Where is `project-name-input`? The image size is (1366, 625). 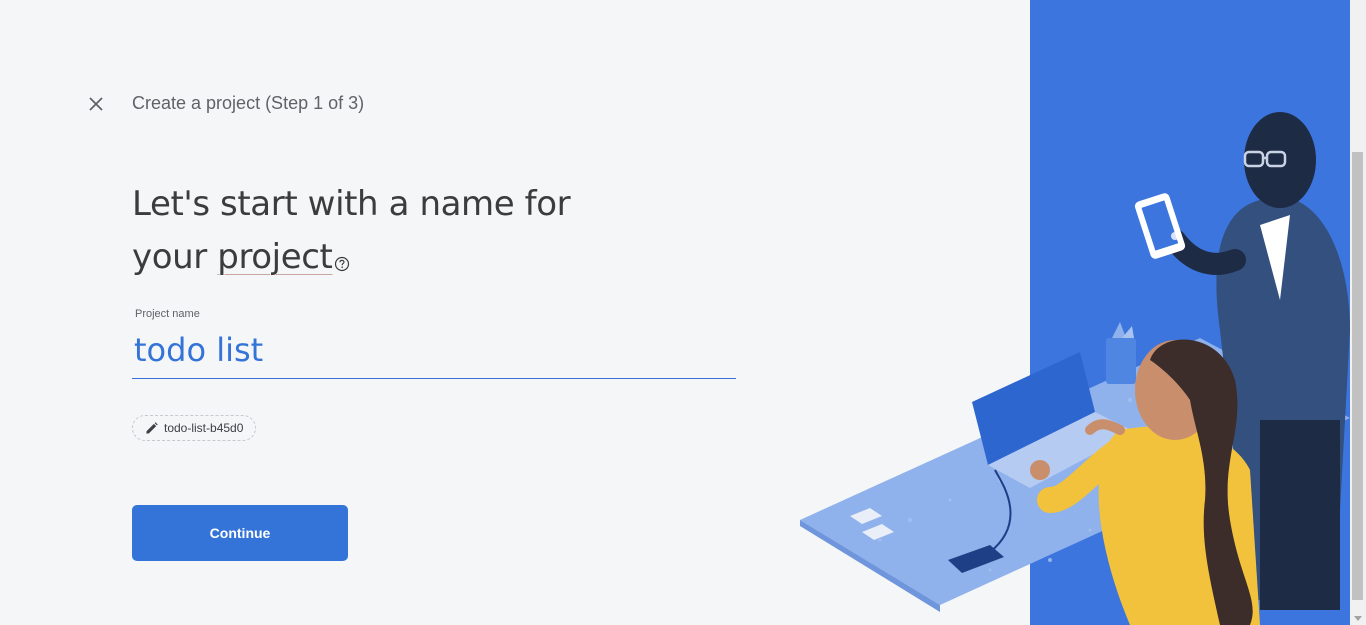
project-name-input is located at coordinates (435, 350).